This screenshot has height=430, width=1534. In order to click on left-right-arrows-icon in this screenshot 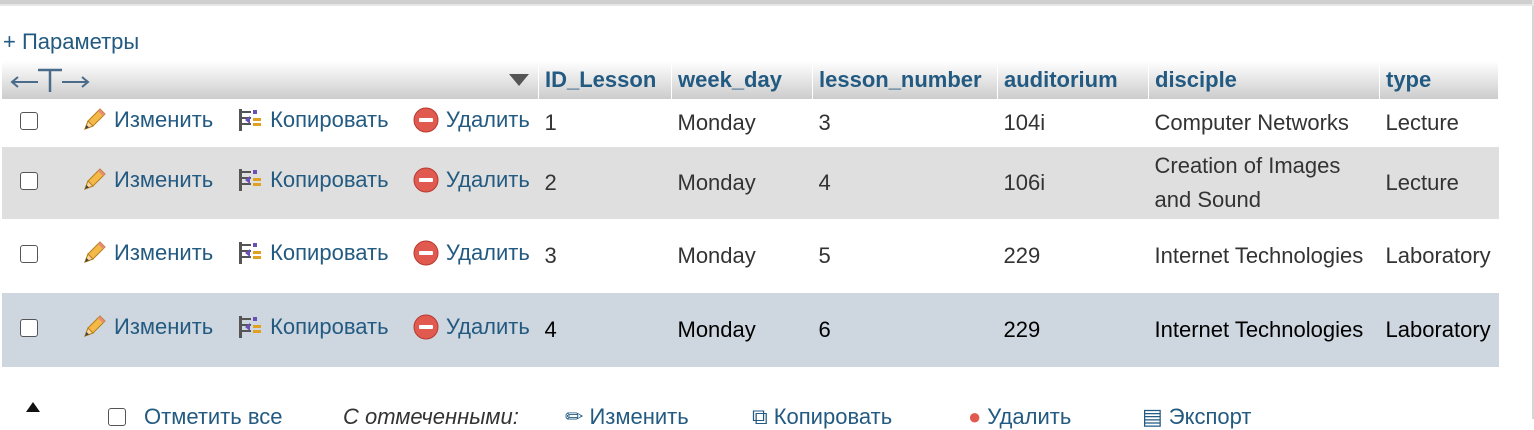, I will do `click(50, 80)`.